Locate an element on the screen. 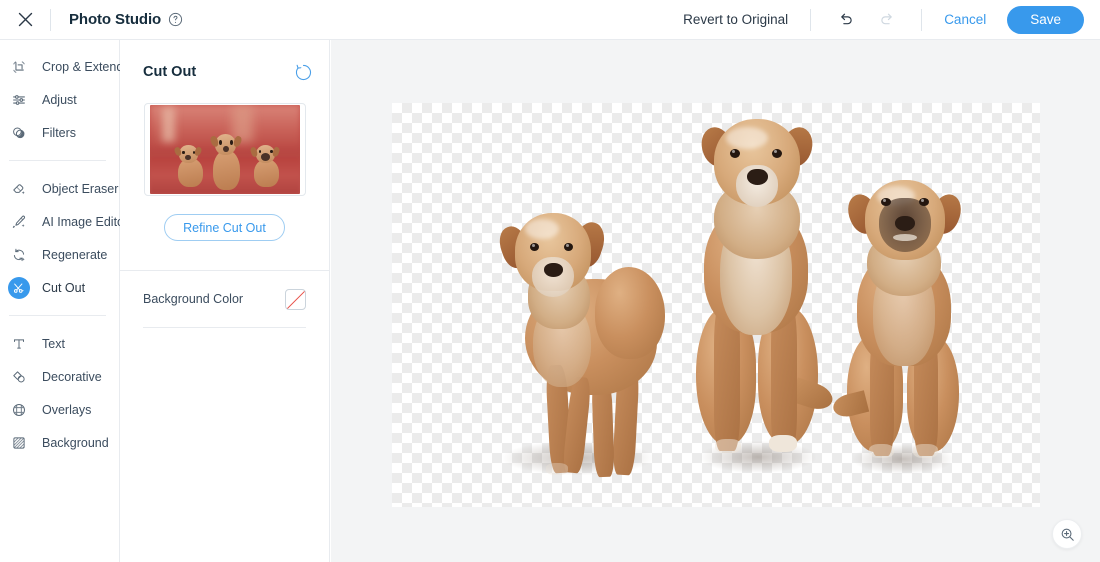 The image size is (1100, 562). sidebar-item-decorative: Decorative is located at coordinates (59, 376).